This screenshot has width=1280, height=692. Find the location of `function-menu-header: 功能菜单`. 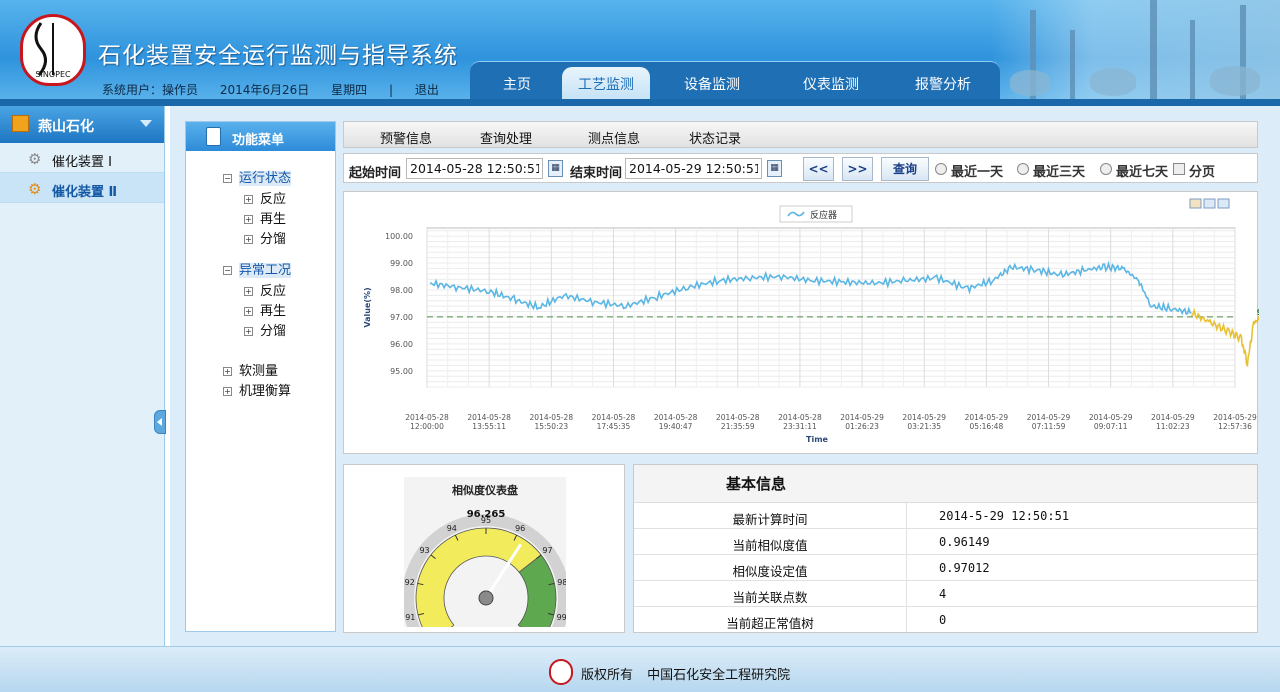

function-menu-header: 功能菜单 is located at coordinates (260, 136).